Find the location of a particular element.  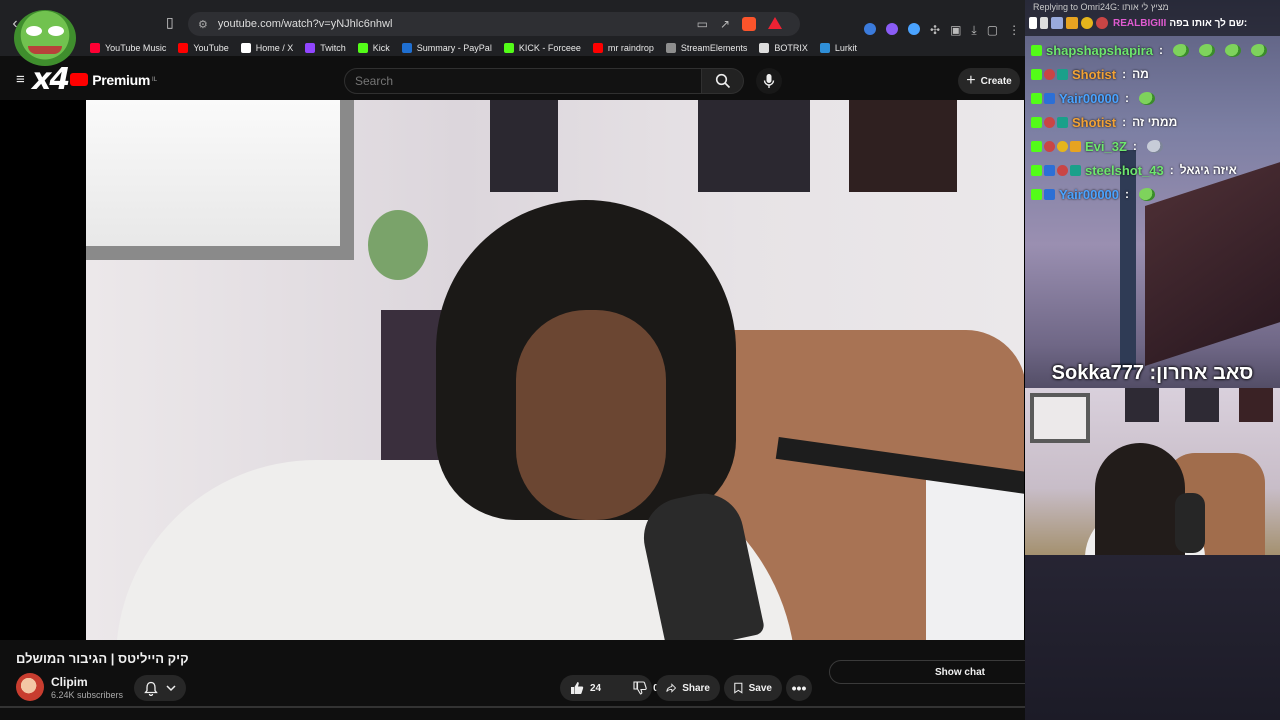

bookmark-icon: ▯ is located at coordinates (173, 23).